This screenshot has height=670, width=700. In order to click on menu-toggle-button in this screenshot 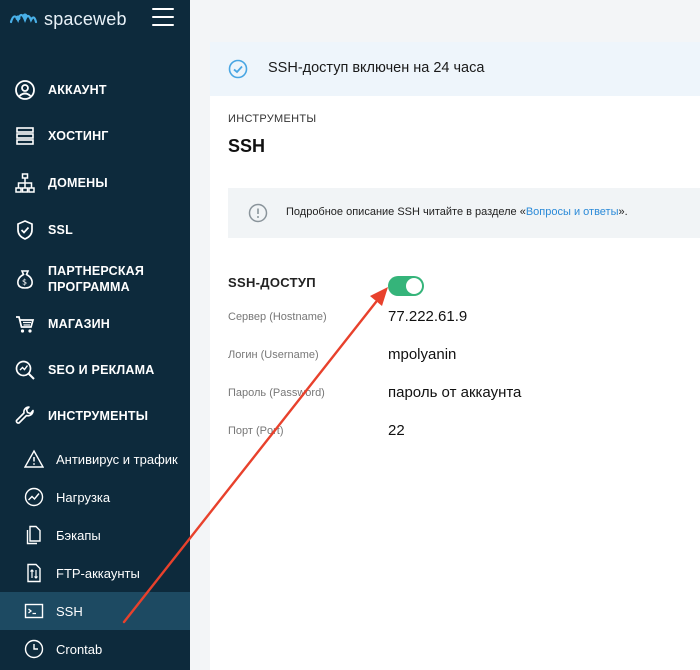, I will do `click(163, 18)`.